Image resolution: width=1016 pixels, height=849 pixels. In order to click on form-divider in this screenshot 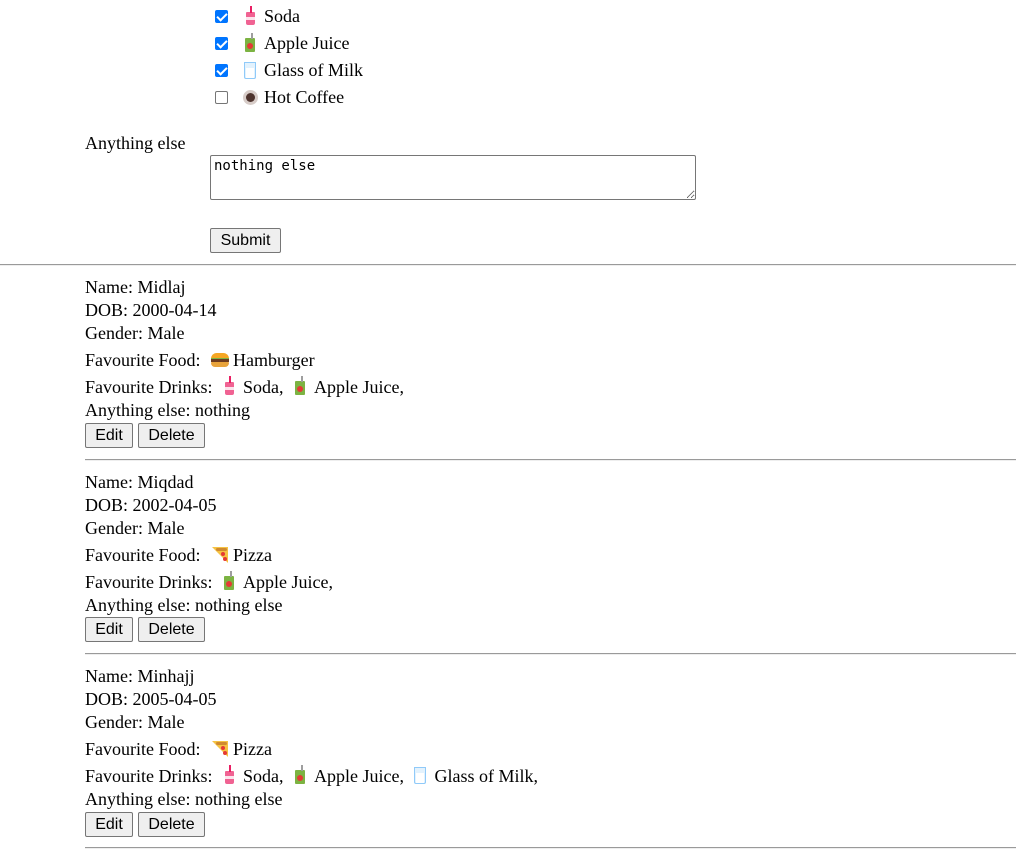, I will do `click(508, 265)`.